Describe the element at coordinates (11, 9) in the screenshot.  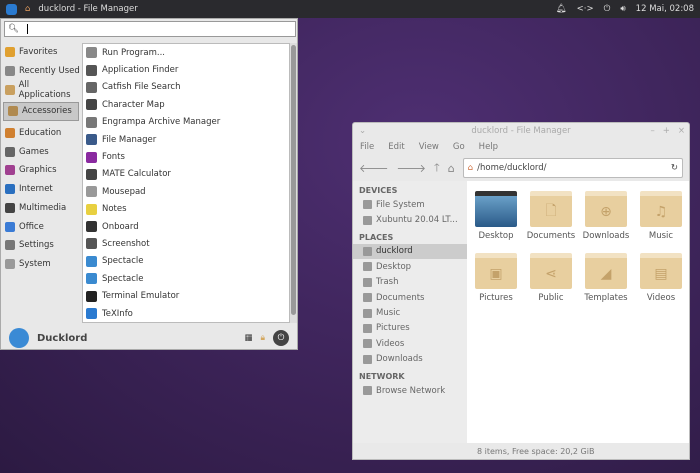
I see `whisker-menu-icon` at that location.